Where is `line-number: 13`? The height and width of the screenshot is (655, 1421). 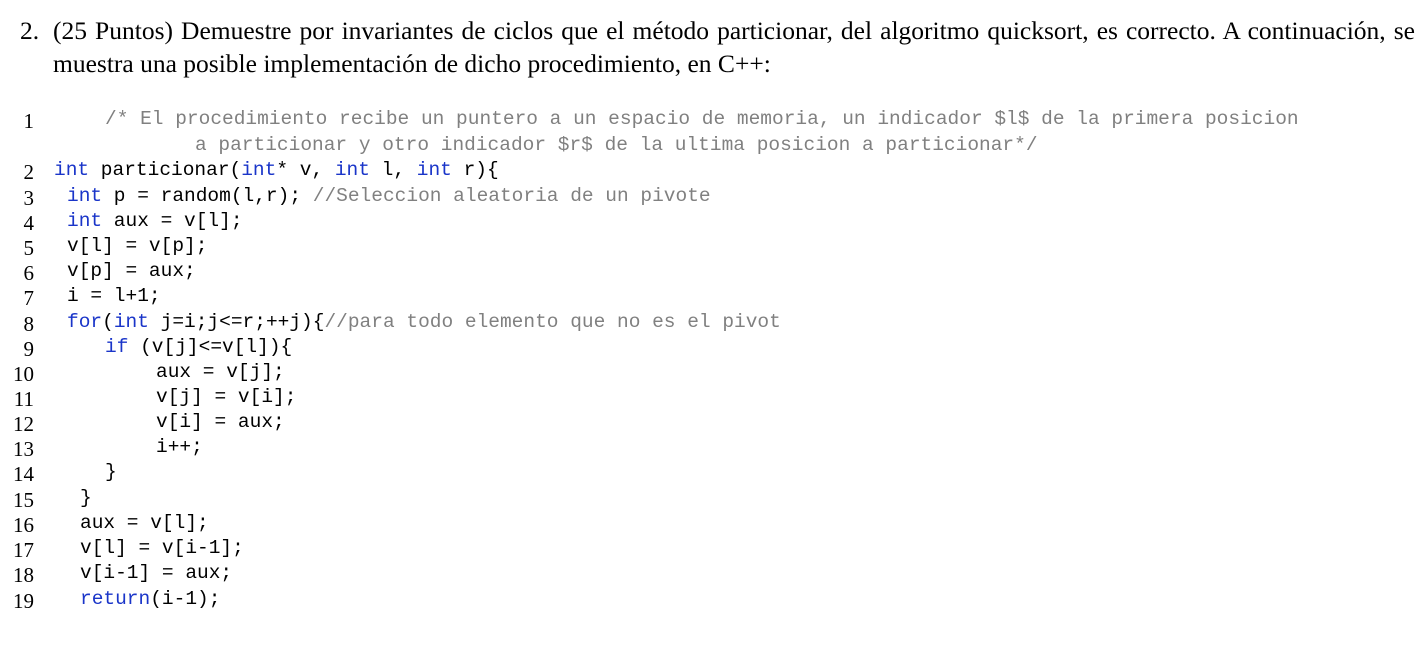
line-number: 13 is located at coordinates (23, 449).